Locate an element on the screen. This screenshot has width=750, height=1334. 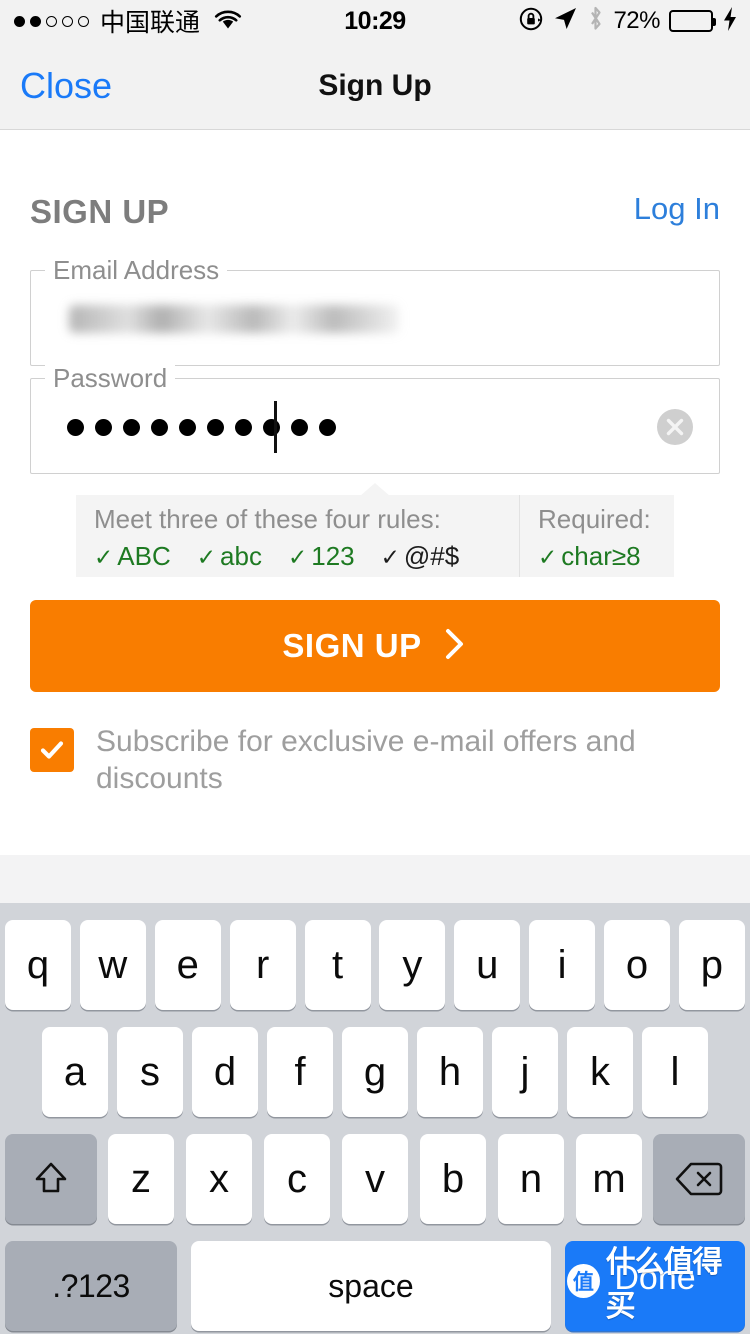
shift-arrow-icon is located at coordinates (51, 1177).